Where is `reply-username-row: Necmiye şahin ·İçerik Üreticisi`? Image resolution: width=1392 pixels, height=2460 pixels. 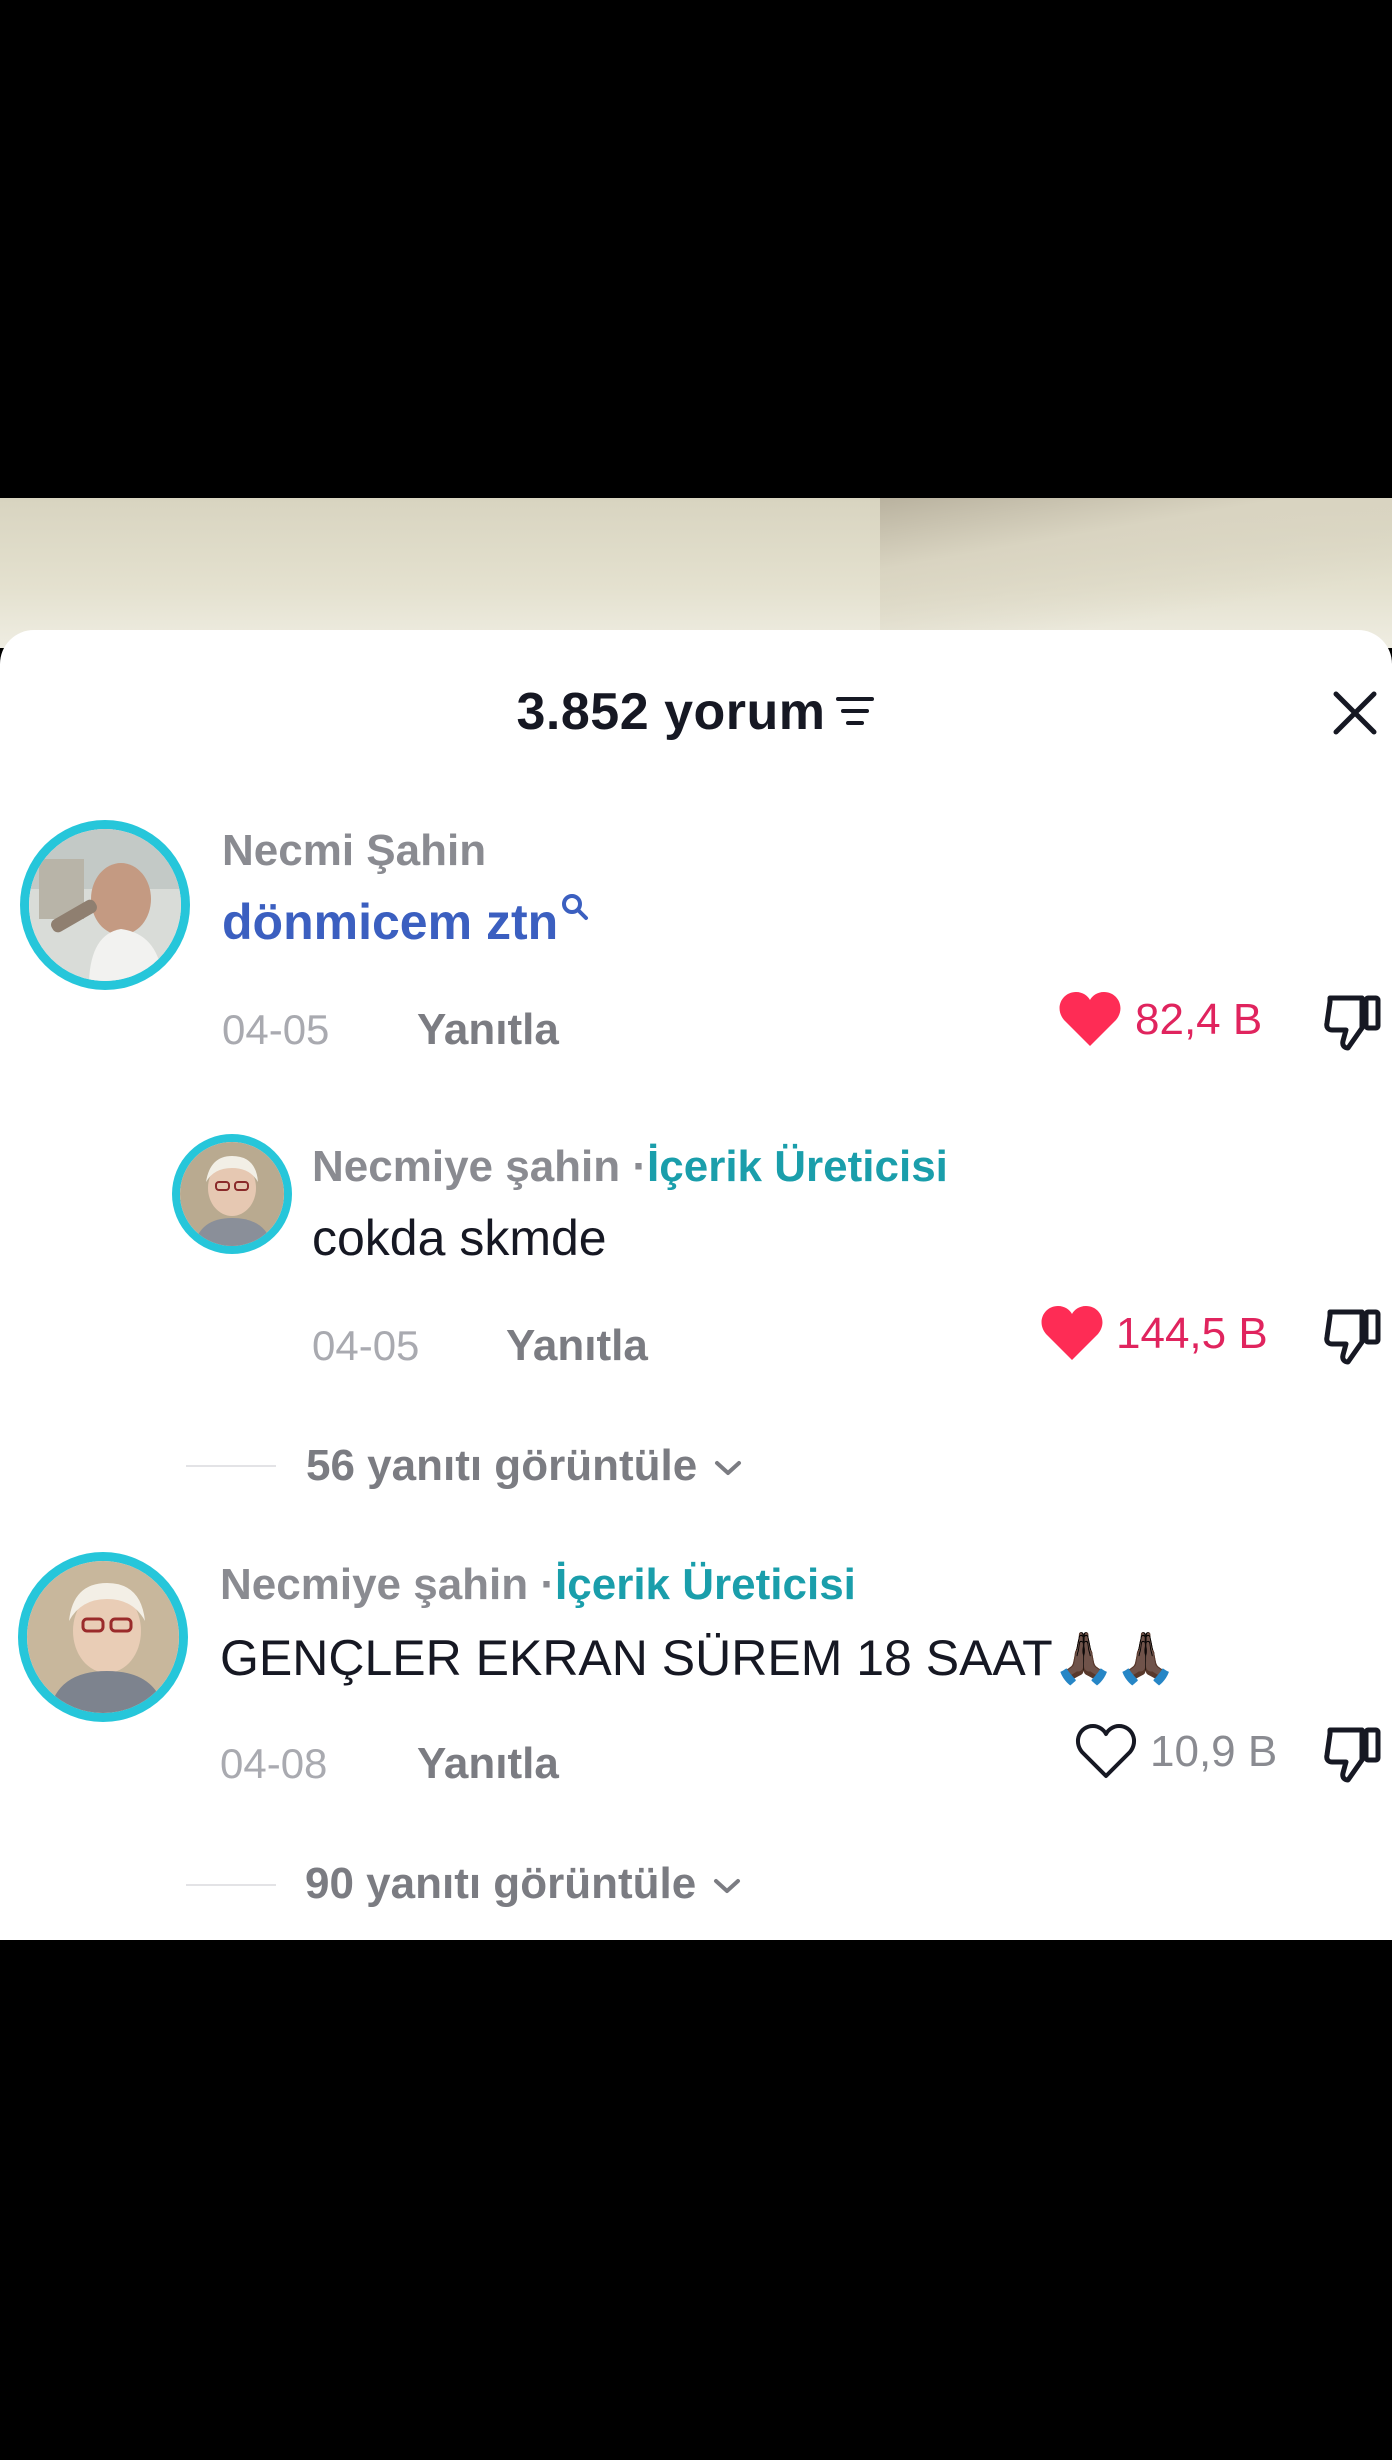 reply-username-row: Necmiye şahin ·İçerik Üreticisi is located at coordinates (630, 1167).